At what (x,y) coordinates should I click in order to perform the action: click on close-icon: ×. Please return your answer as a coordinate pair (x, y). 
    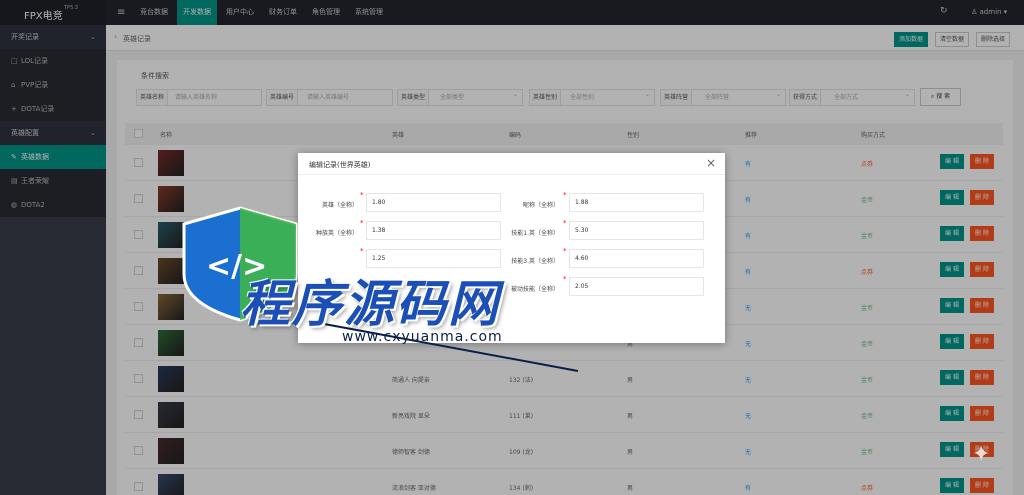
    Looking at the image, I should click on (711, 163).